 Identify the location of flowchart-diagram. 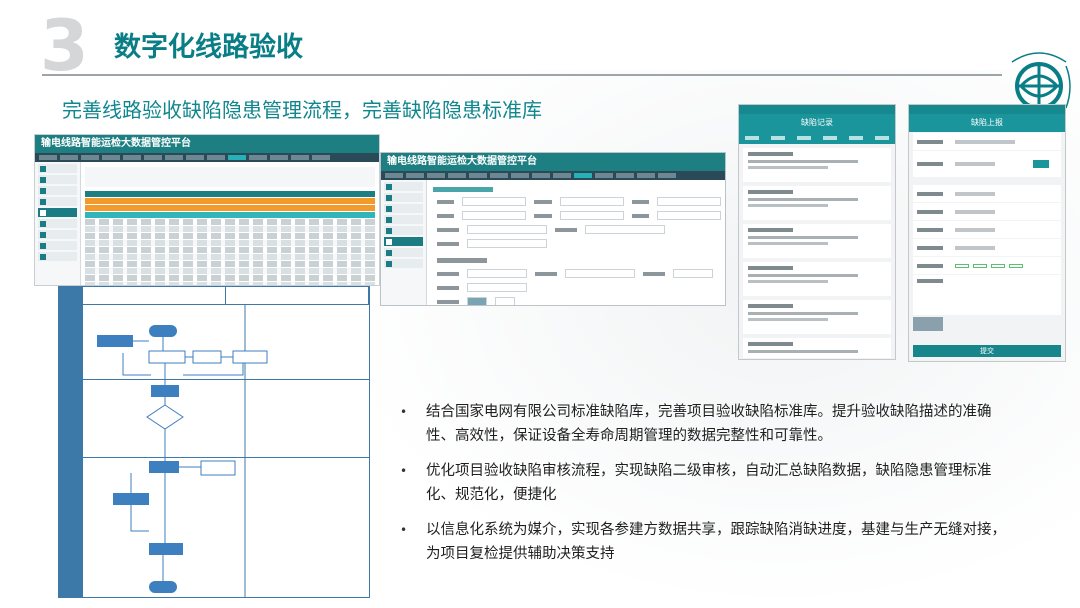
(182, 451).